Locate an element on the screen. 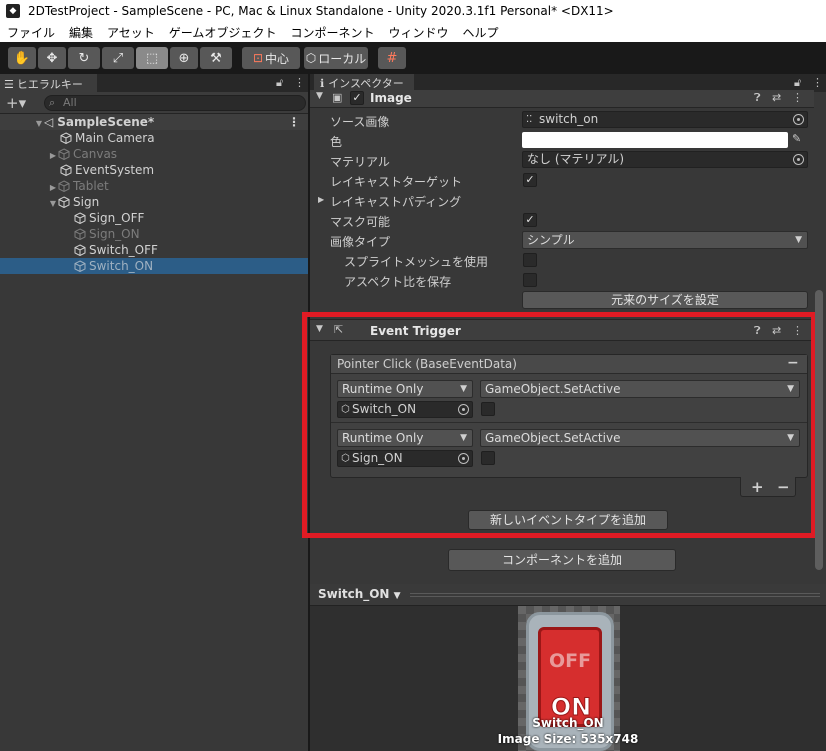  maskable-label: マスク可能 is located at coordinates (360, 222).